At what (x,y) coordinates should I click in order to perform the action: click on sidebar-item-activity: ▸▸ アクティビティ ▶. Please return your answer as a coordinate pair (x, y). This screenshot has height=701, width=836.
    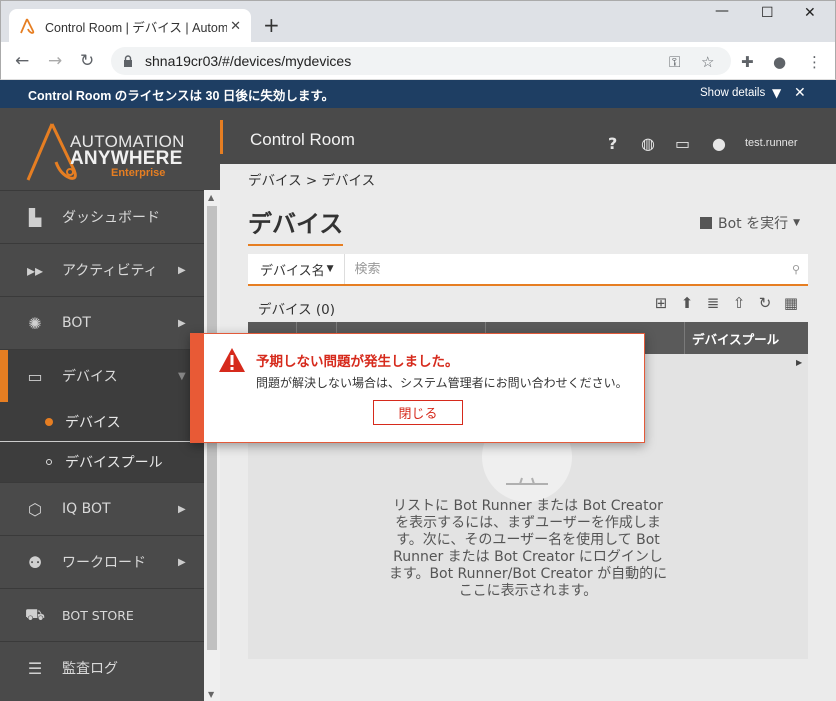
    Looking at the image, I should click on (102, 269).